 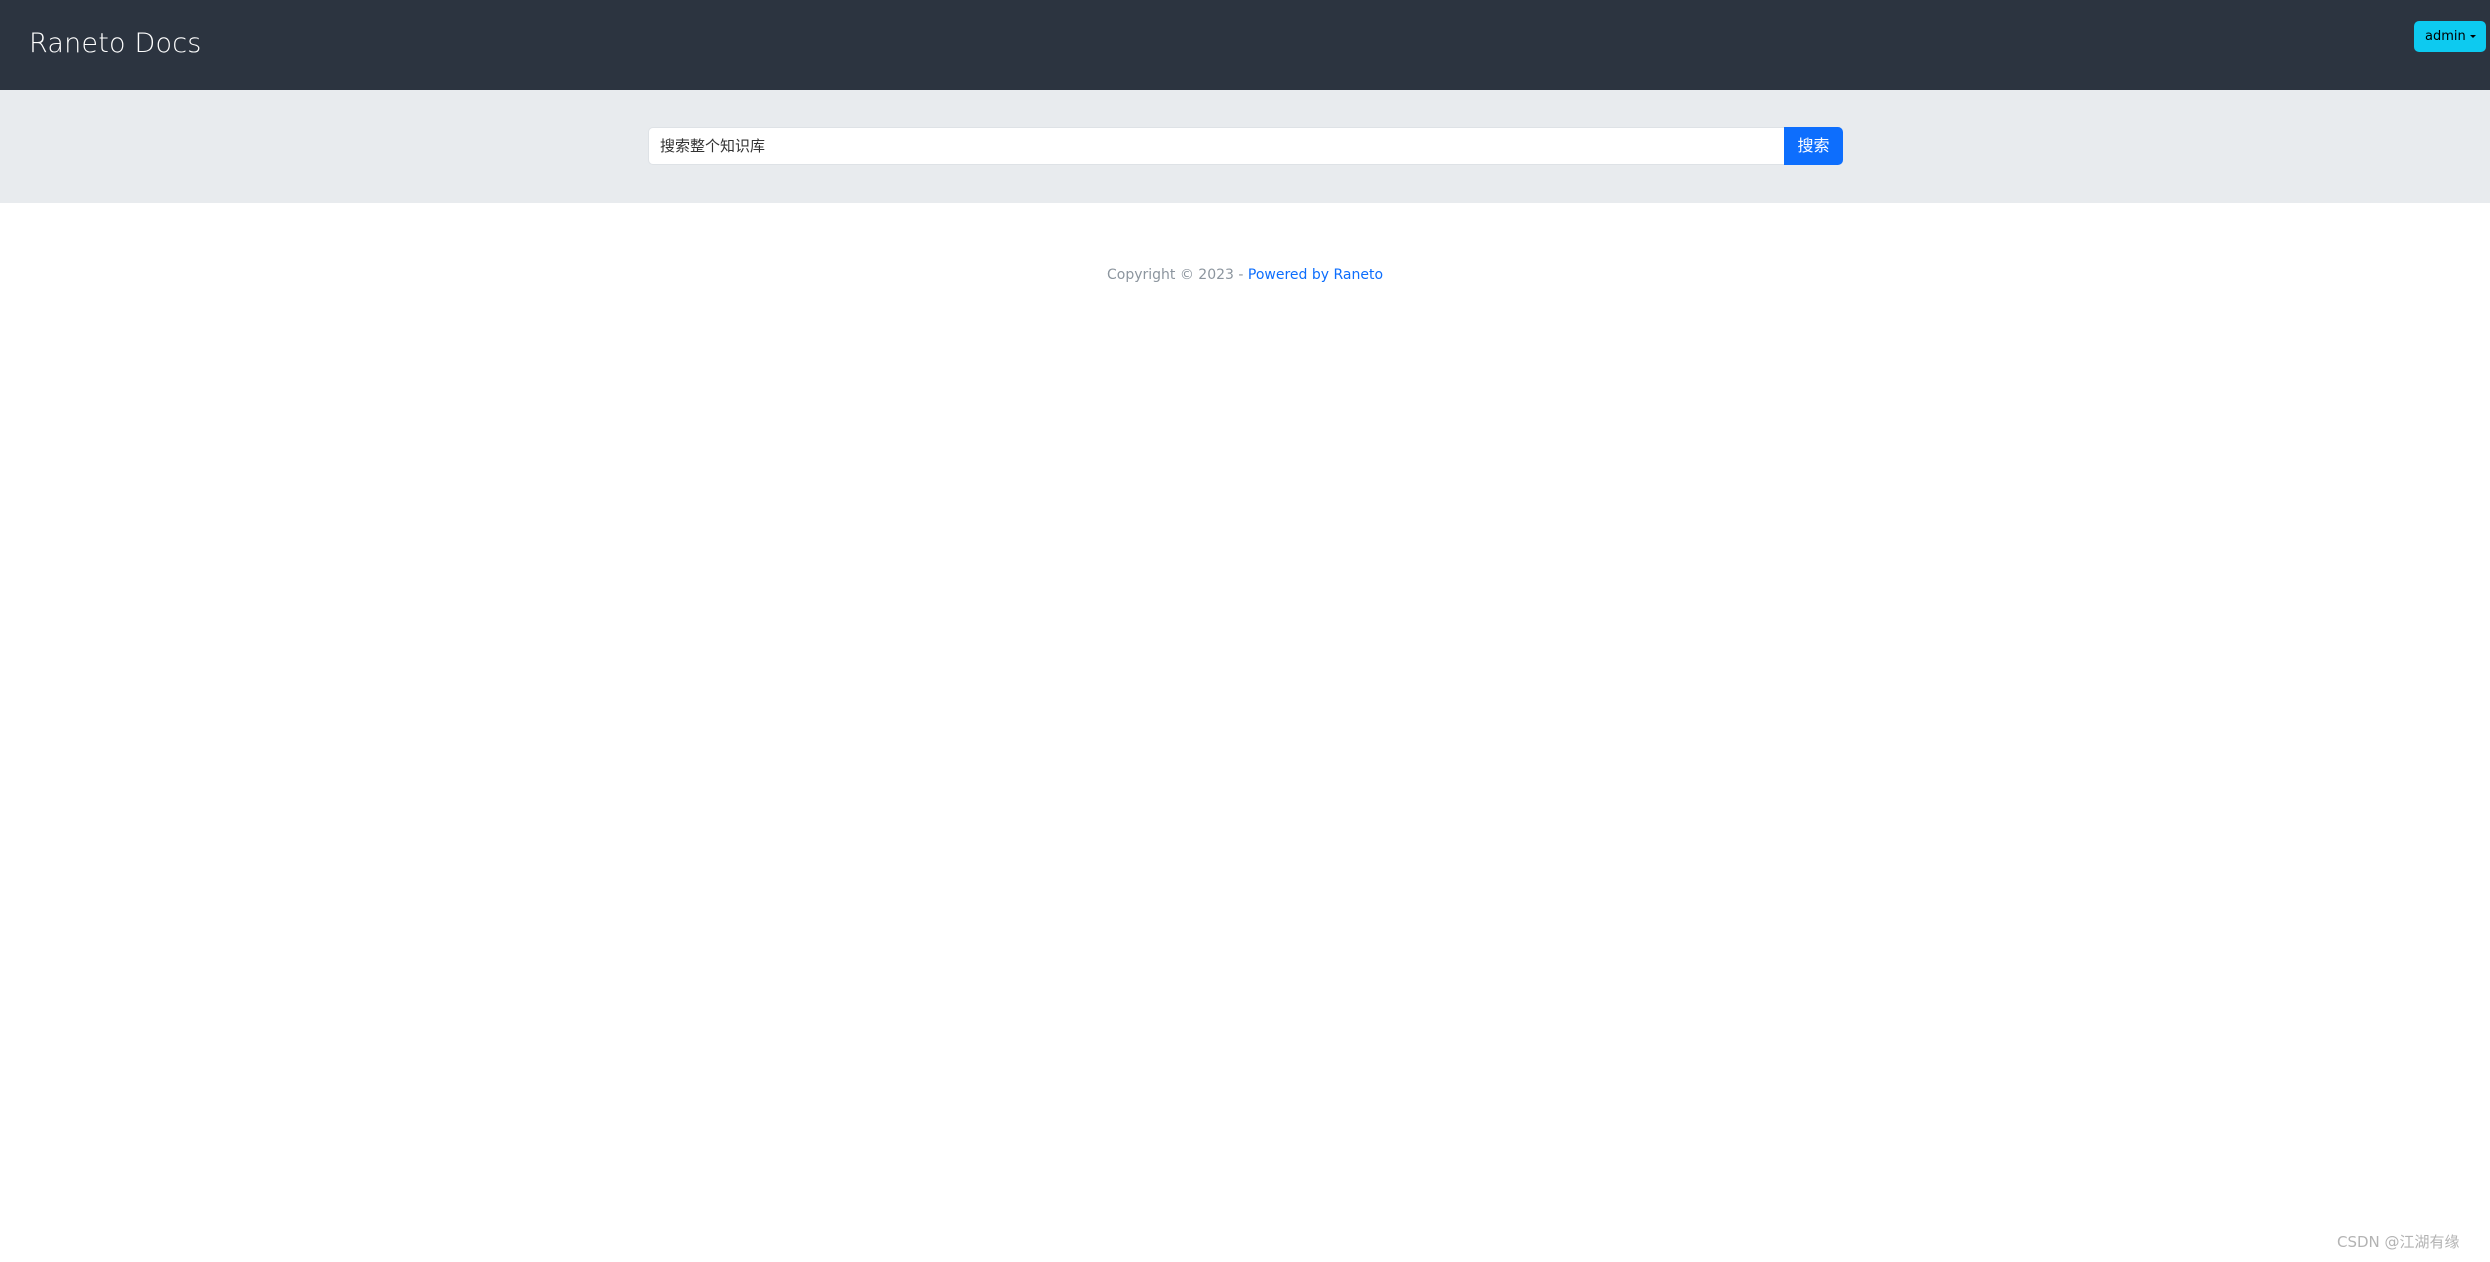 I want to click on watermark-text: CSDN @江湖有缘, so click(x=2398, y=1242).